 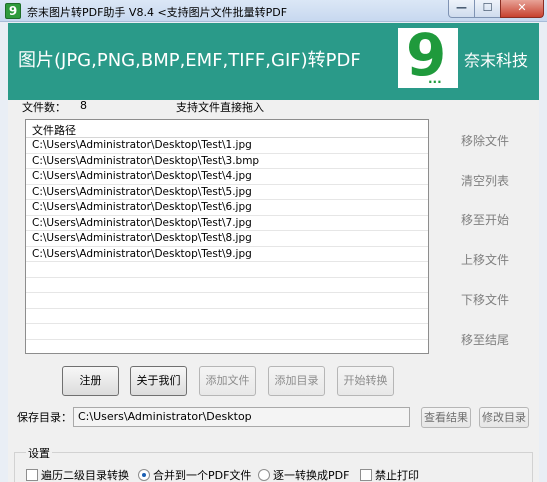 What do you see at coordinates (202, 475) in the screenshot?
I see `merge-one-pdf-label: 合并到一个PDF文件` at bounding box center [202, 475].